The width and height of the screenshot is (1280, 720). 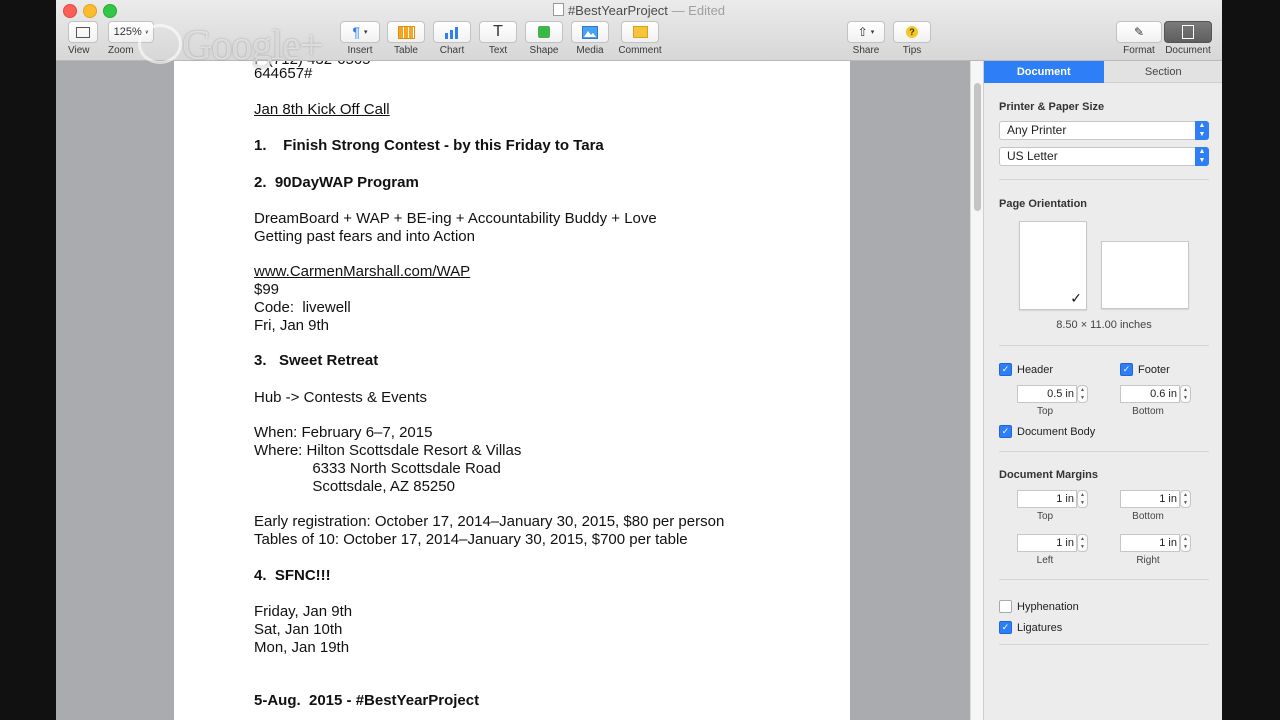 What do you see at coordinates (1047, 394) in the screenshot?
I see `header-margin-input: 0.5 in` at bounding box center [1047, 394].